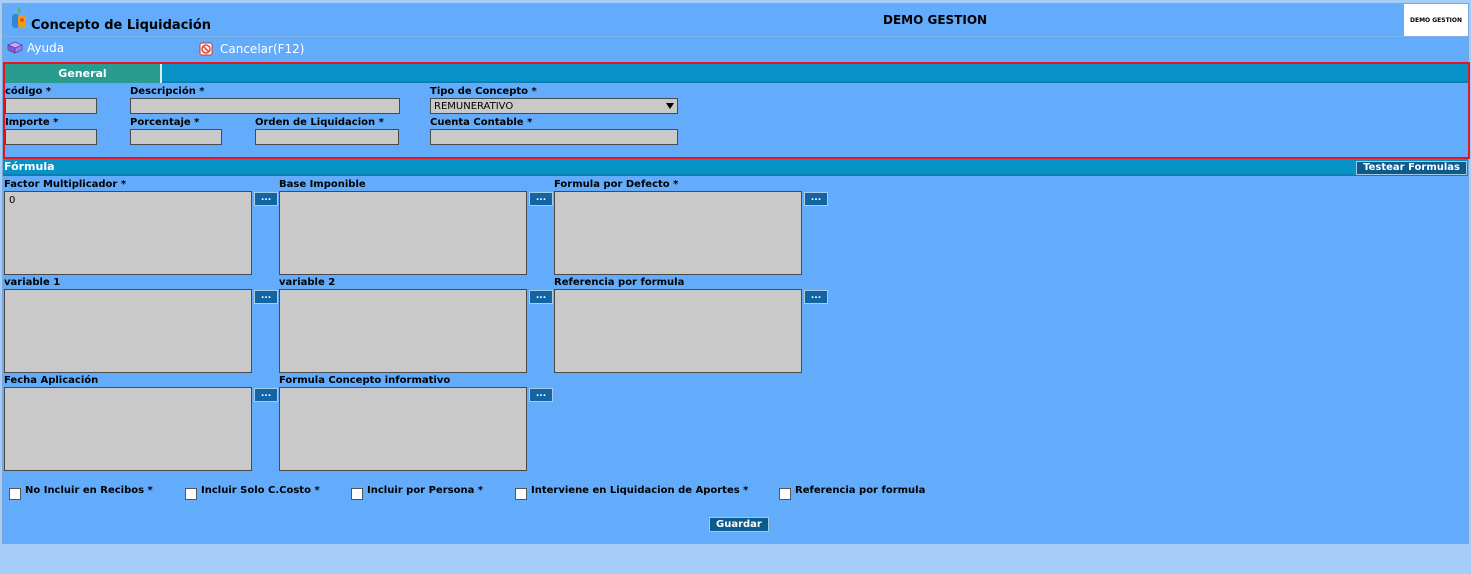  I want to click on referencia-formula-check-label: Referencia por formula, so click(860, 490).